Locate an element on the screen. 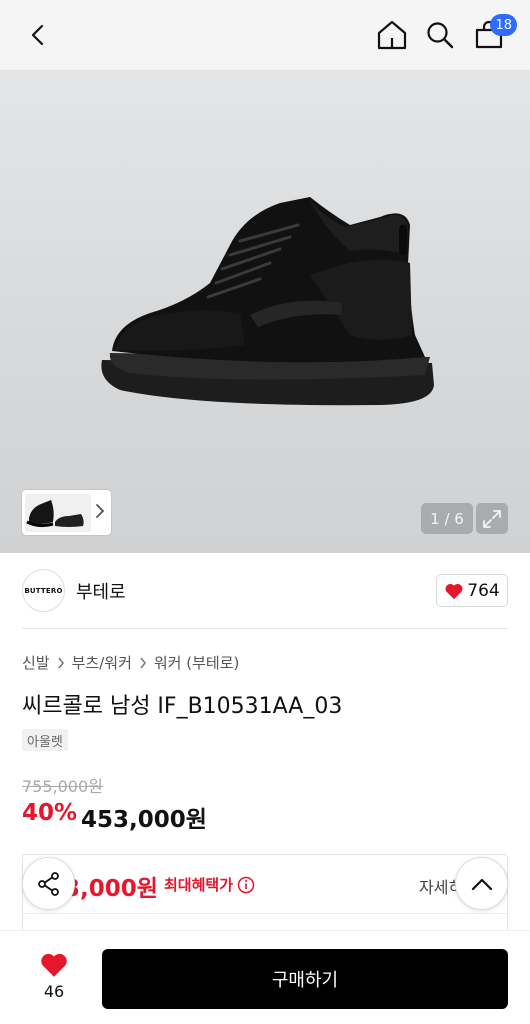 The height and width of the screenshot is (1024, 530). thumbnail-strip is located at coordinates (66, 512).